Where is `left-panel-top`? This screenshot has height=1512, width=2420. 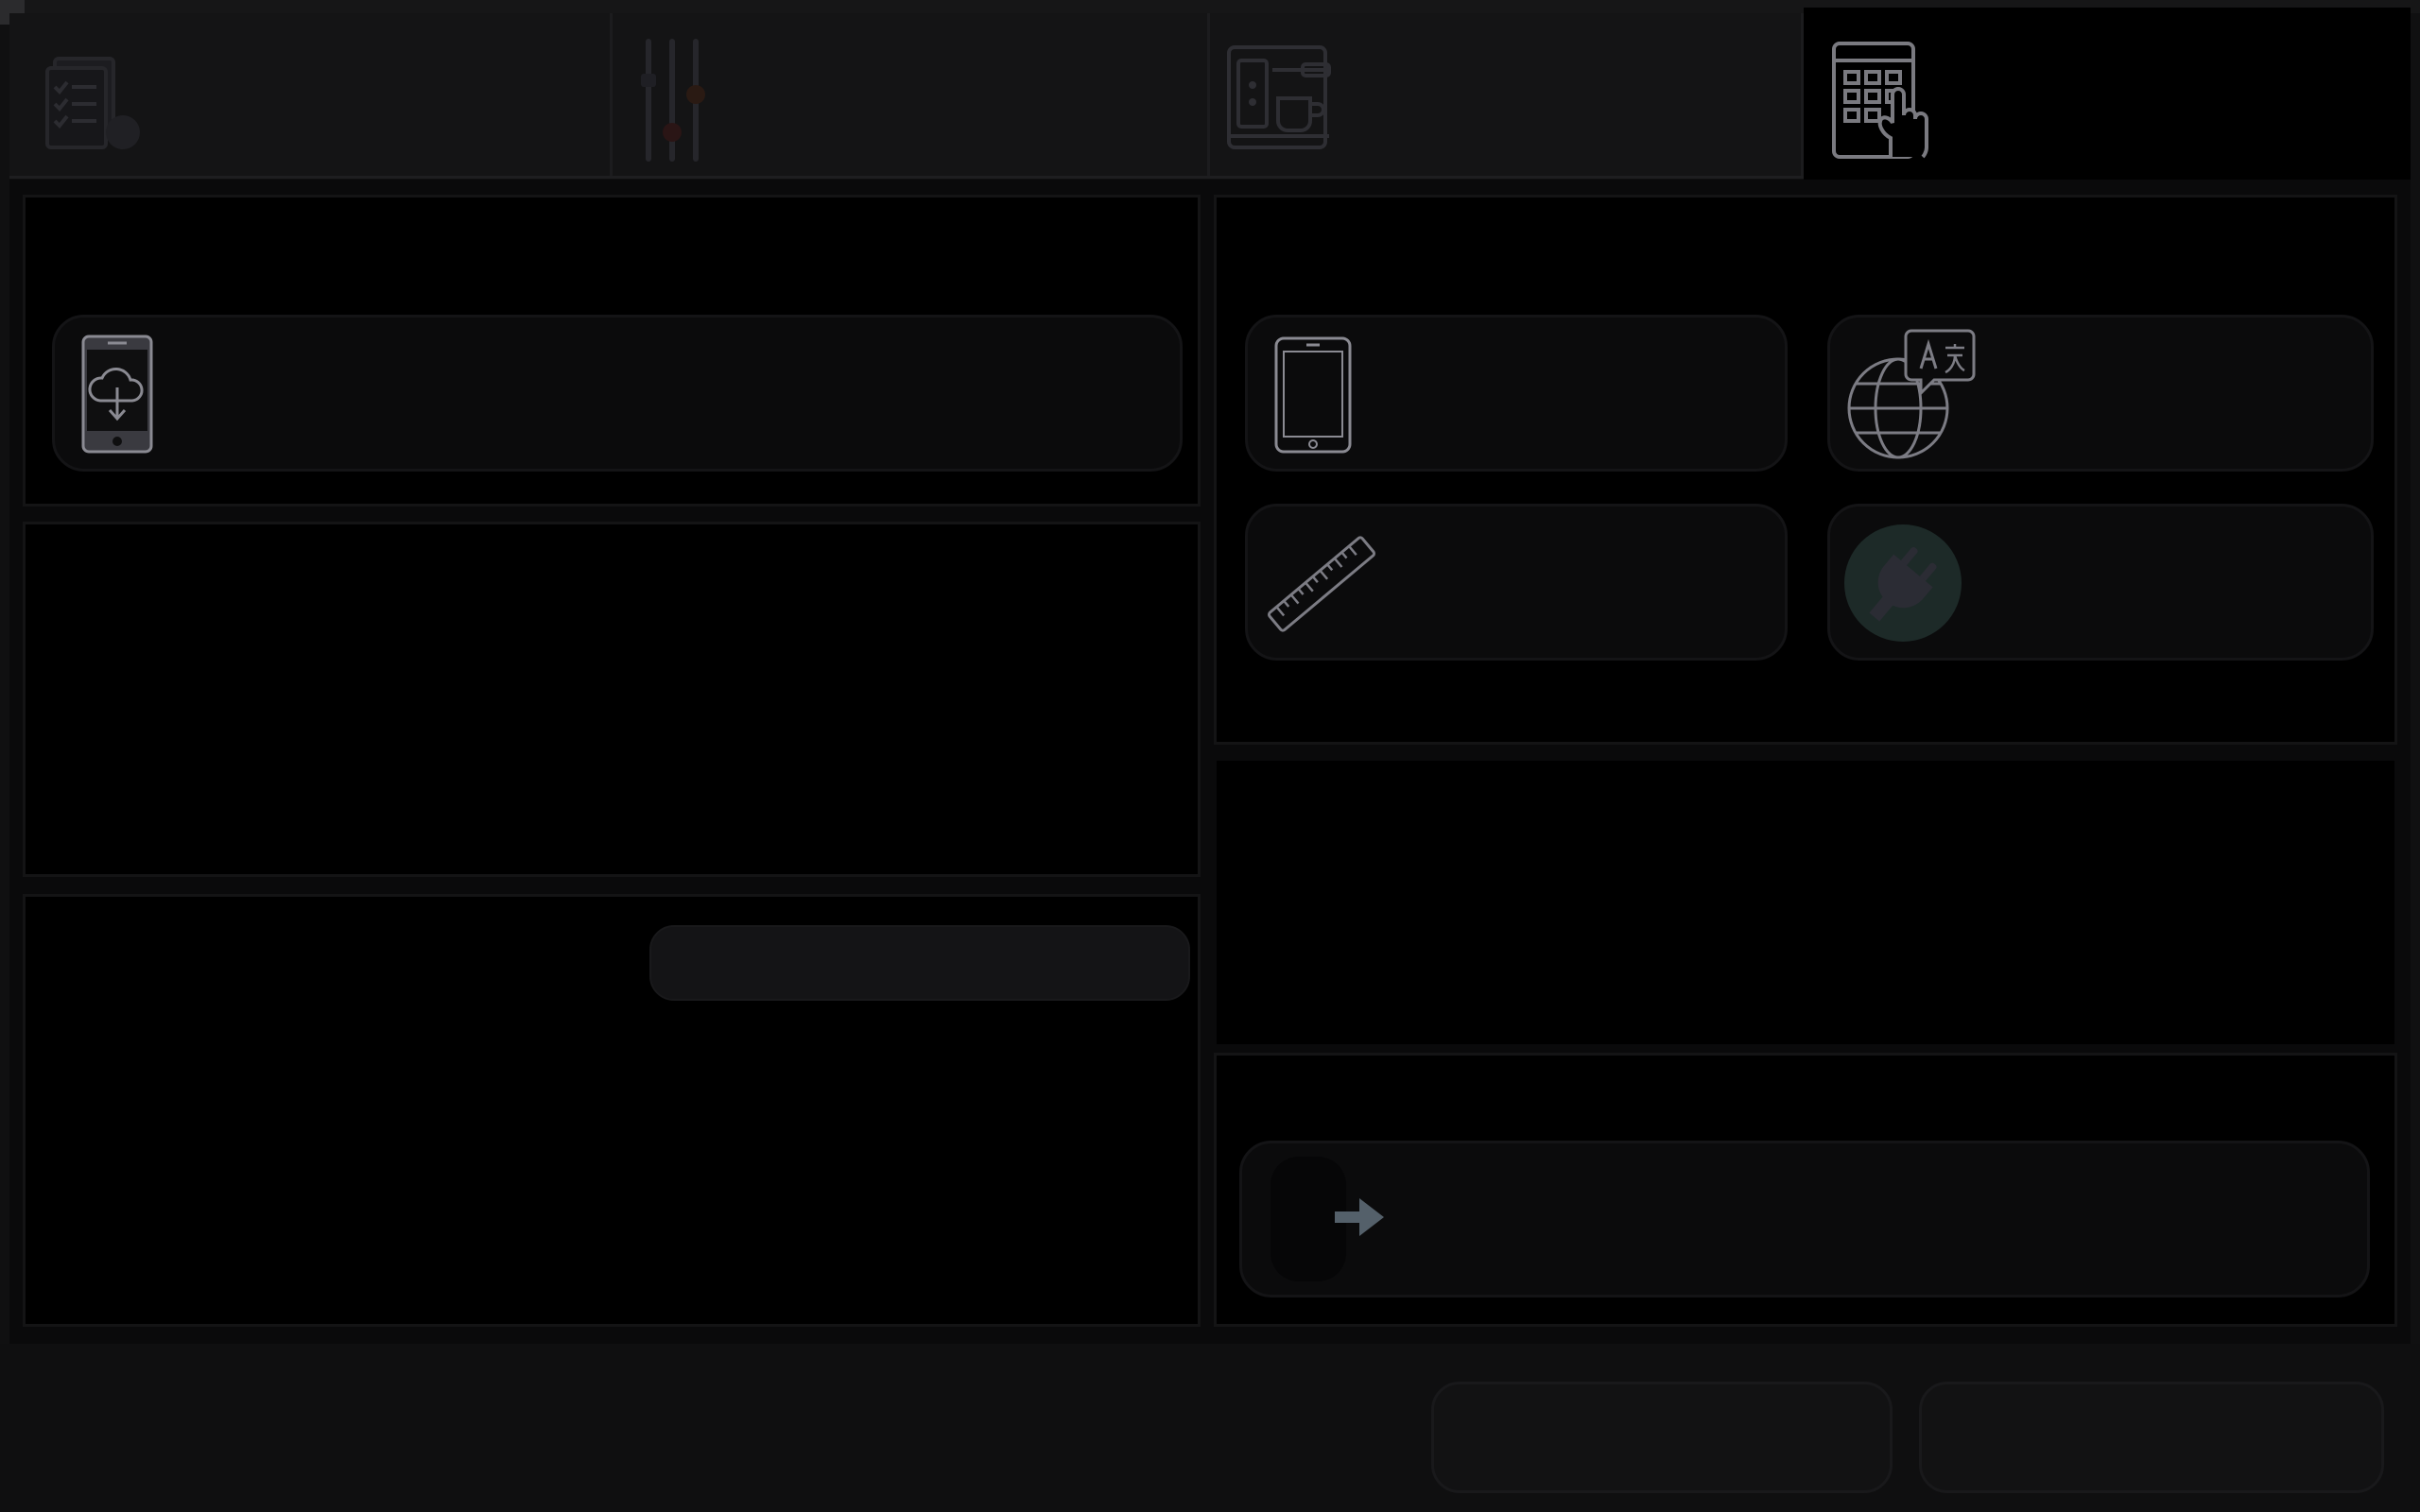 left-panel-top is located at coordinates (612, 351).